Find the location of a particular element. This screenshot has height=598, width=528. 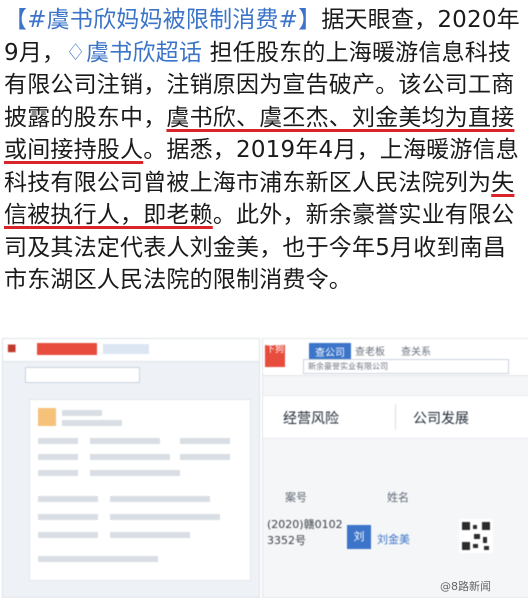

case-number: (2020)赣0102 3352号 is located at coordinates (305, 533).